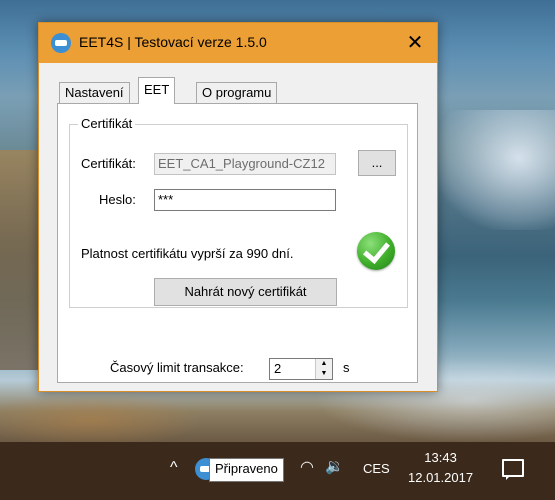 The width and height of the screenshot is (555, 500). Describe the element at coordinates (301, 369) in the screenshot. I see `timeout-spinner: 2 ▲ ▼` at that location.